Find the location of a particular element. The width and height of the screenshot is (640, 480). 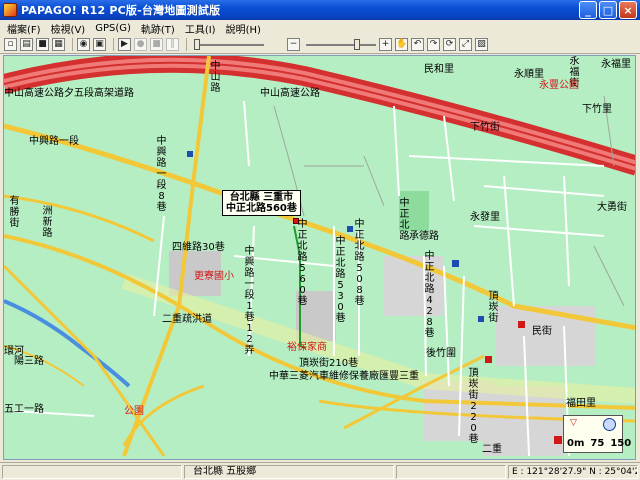

label-zhongxing-v: 中興路一段1巷12弄 is located at coordinates (249, 301).